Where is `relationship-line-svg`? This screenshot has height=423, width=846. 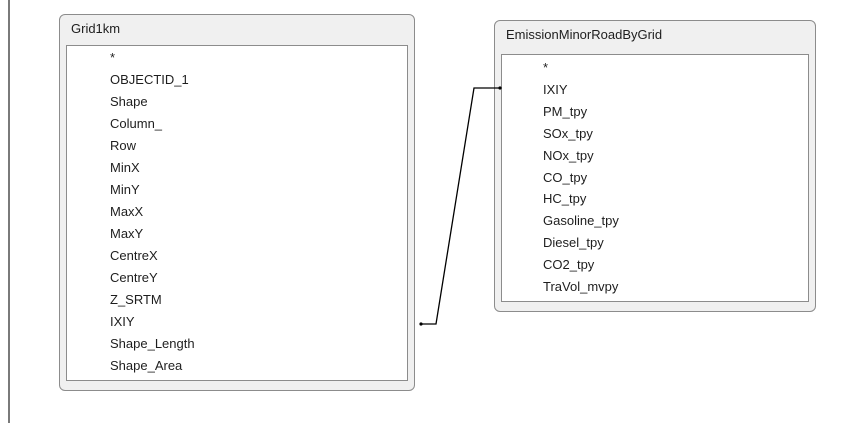 relationship-line-svg is located at coordinates (460, 206).